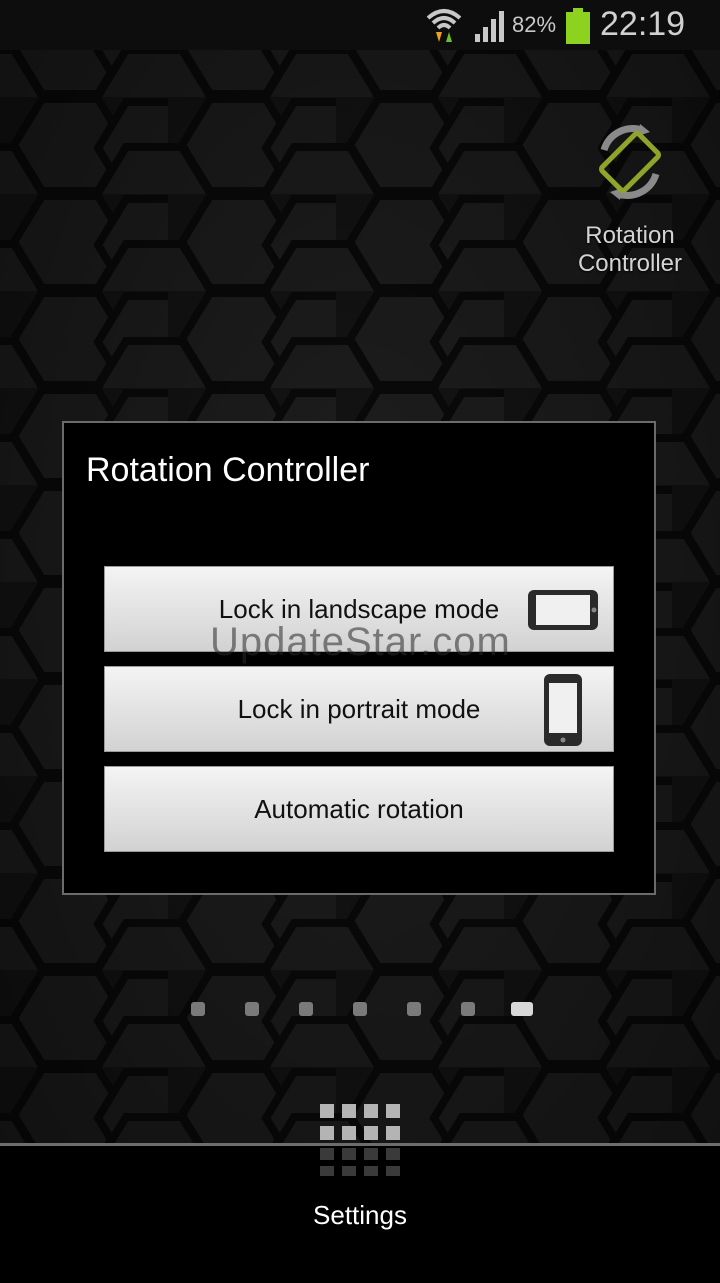  I want to click on wifi-data-arrows-icon, so click(444, 25).